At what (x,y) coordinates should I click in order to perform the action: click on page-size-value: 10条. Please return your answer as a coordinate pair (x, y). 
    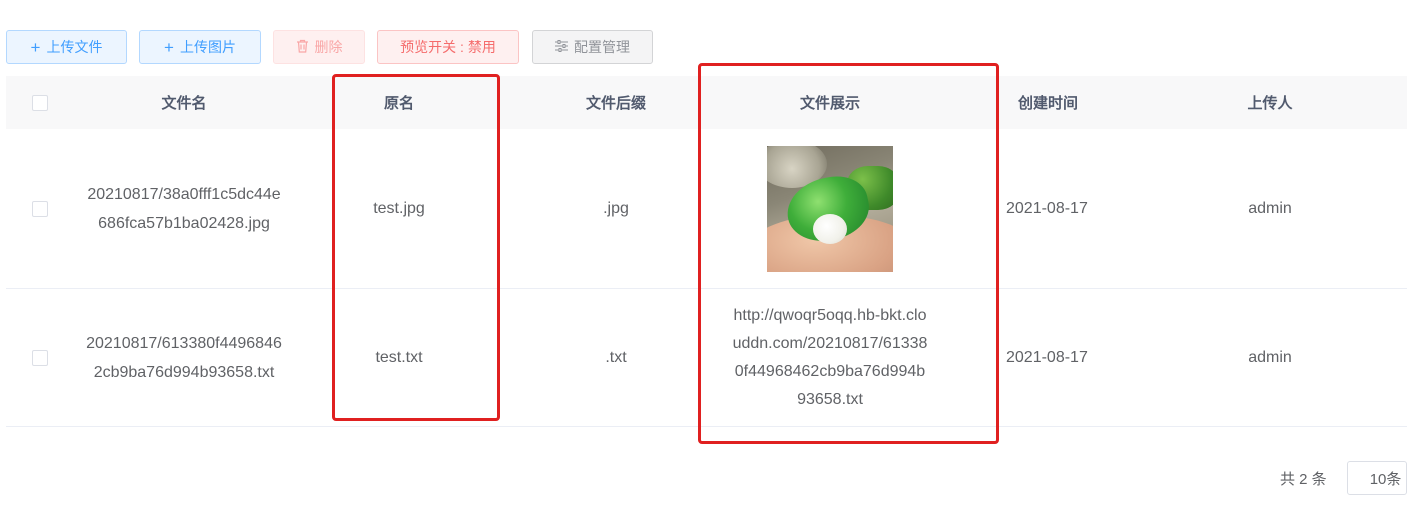
    Looking at the image, I should click on (1385, 479).